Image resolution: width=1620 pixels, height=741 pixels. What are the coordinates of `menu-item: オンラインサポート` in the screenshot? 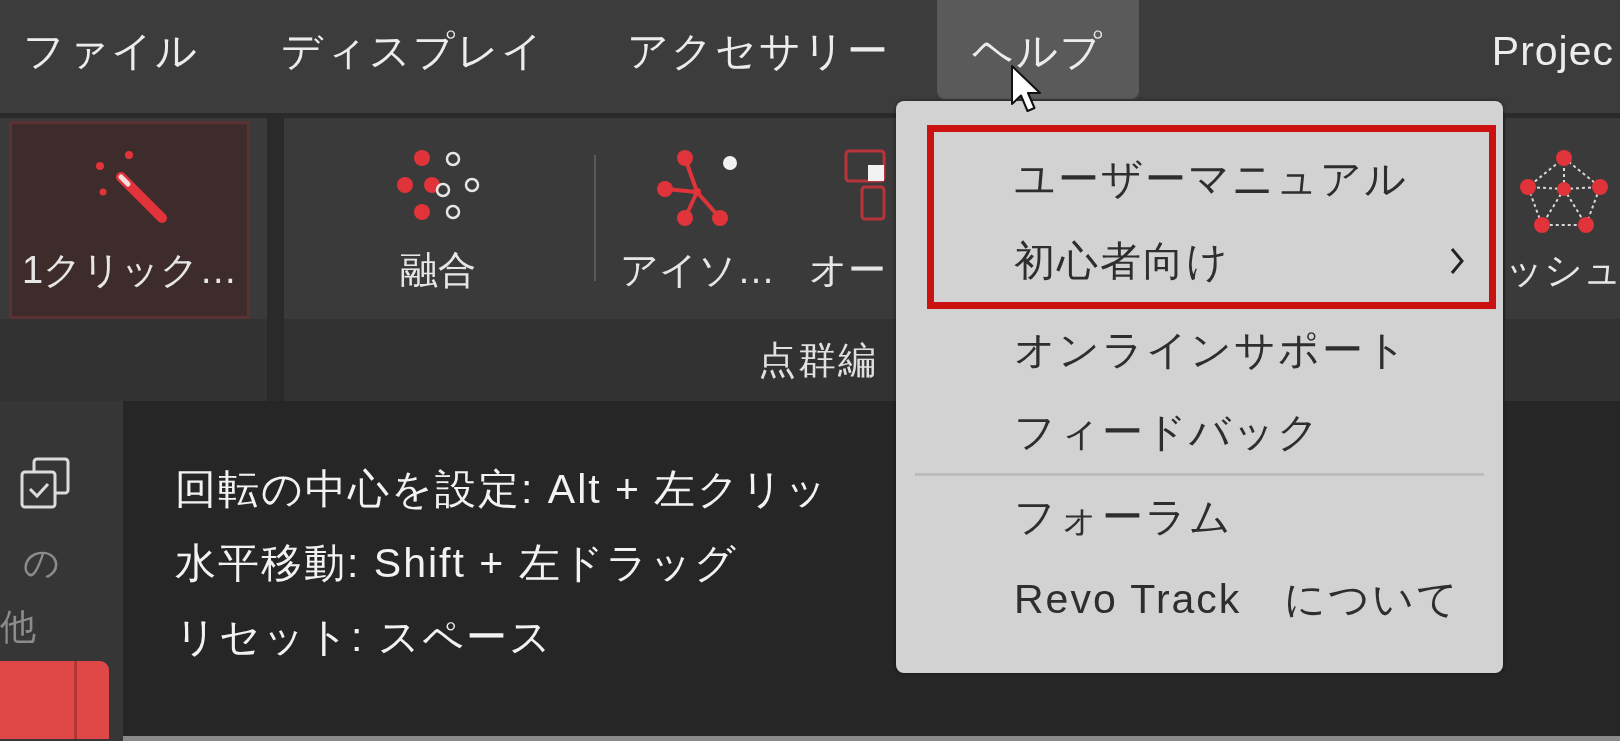 It's located at (1199, 350).